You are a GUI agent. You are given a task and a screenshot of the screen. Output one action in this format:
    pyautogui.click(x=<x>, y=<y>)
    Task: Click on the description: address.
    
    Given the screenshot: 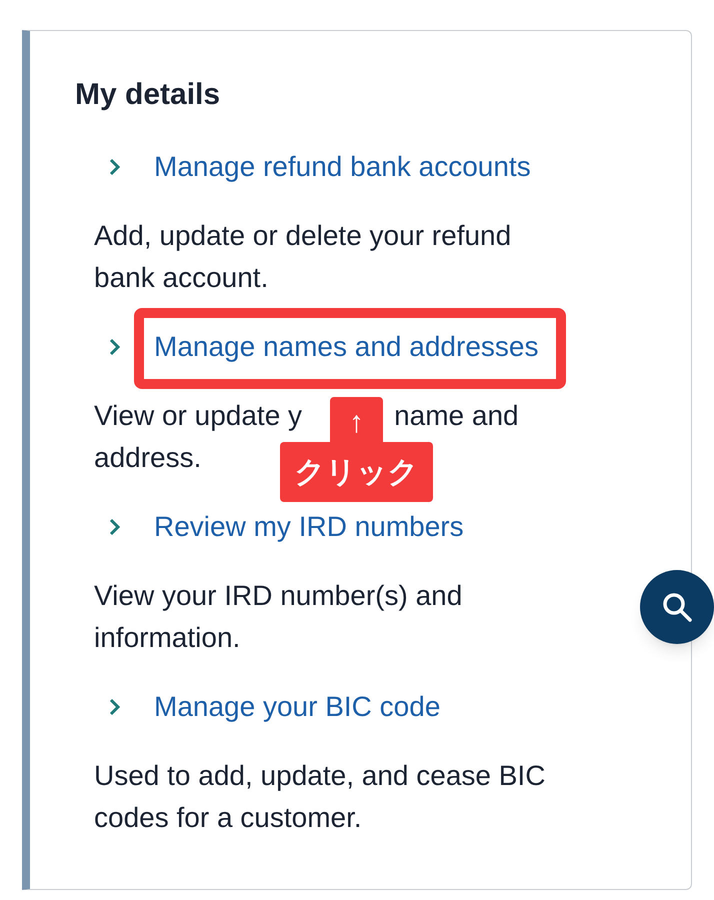 What is the action you would take?
    pyautogui.click(x=148, y=458)
    